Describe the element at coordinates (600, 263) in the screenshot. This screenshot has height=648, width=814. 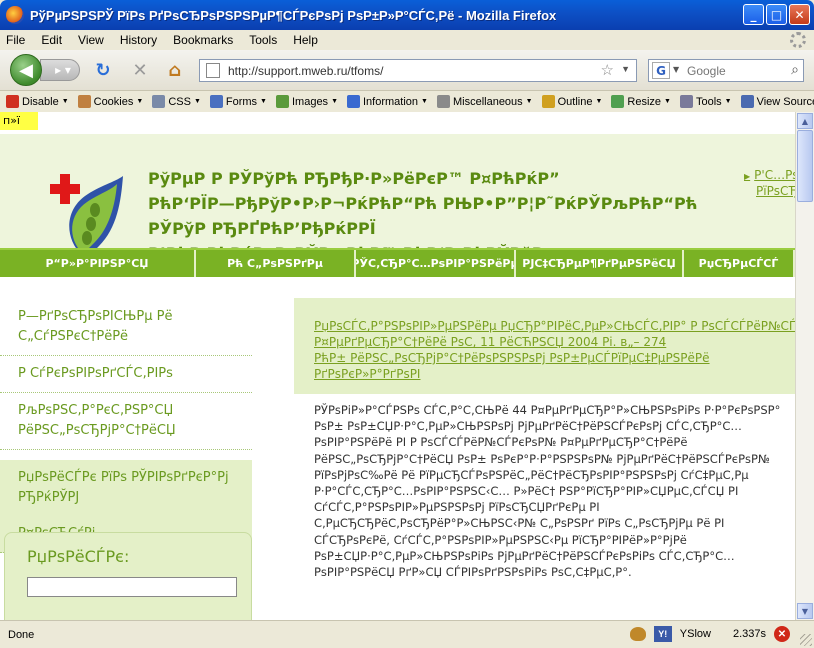
I see `nav-tab: РЈС‡СЂРµР¶РґРµРЅРёСЏ` at that location.